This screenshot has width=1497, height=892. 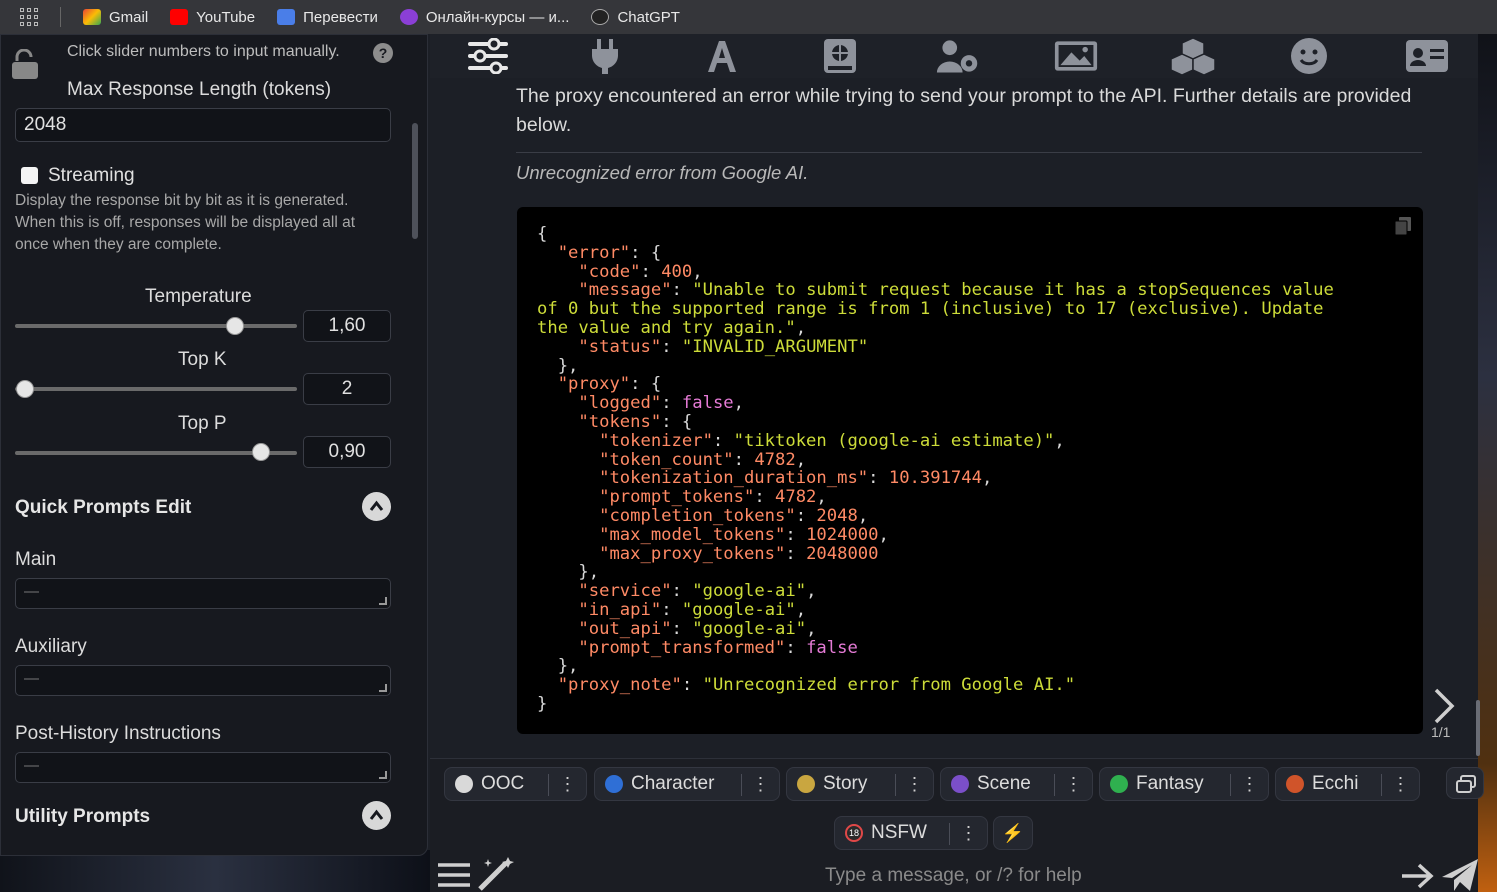 What do you see at coordinates (837, 515) in the screenshot?
I see `completion-tokens-value: 2048` at bounding box center [837, 515].